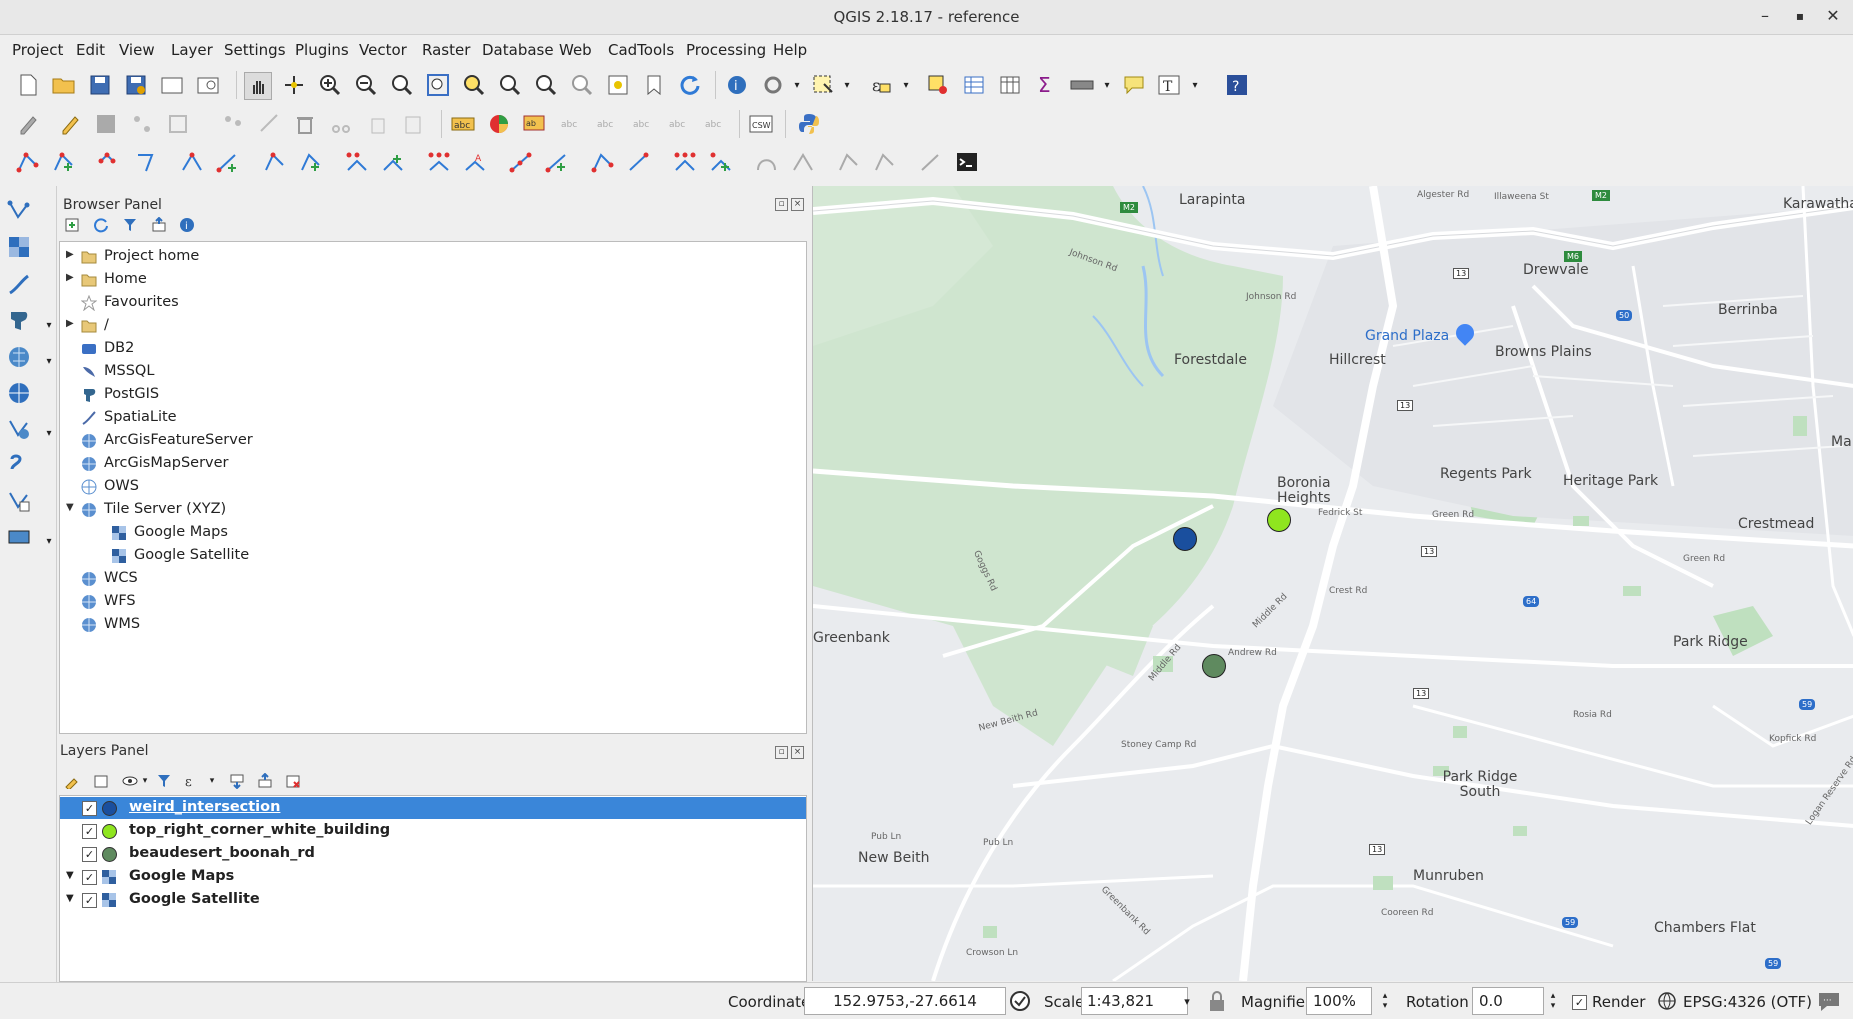 The height and width of the screenshot is (1019, 1853). What do you see at coordinates (1217, 1001) in the screenshot?
I see `lock-scale-icon` at bounding box center [1217, 1001].